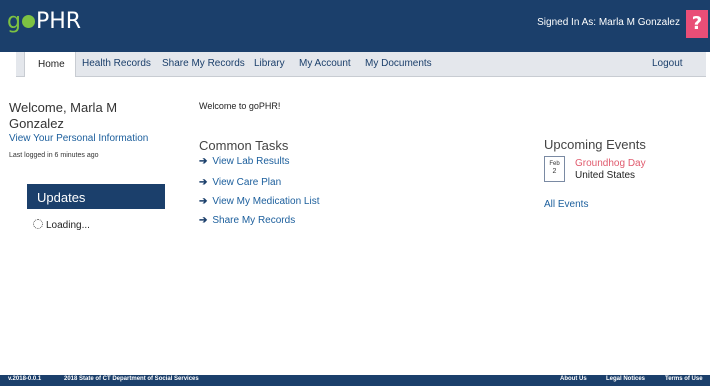 This screenshot has width=710, height=386. Describe the element at coordinates (54, 155) in the screenshot. I see `last-login-text: Last logged in 6 minutes ago` at that location.